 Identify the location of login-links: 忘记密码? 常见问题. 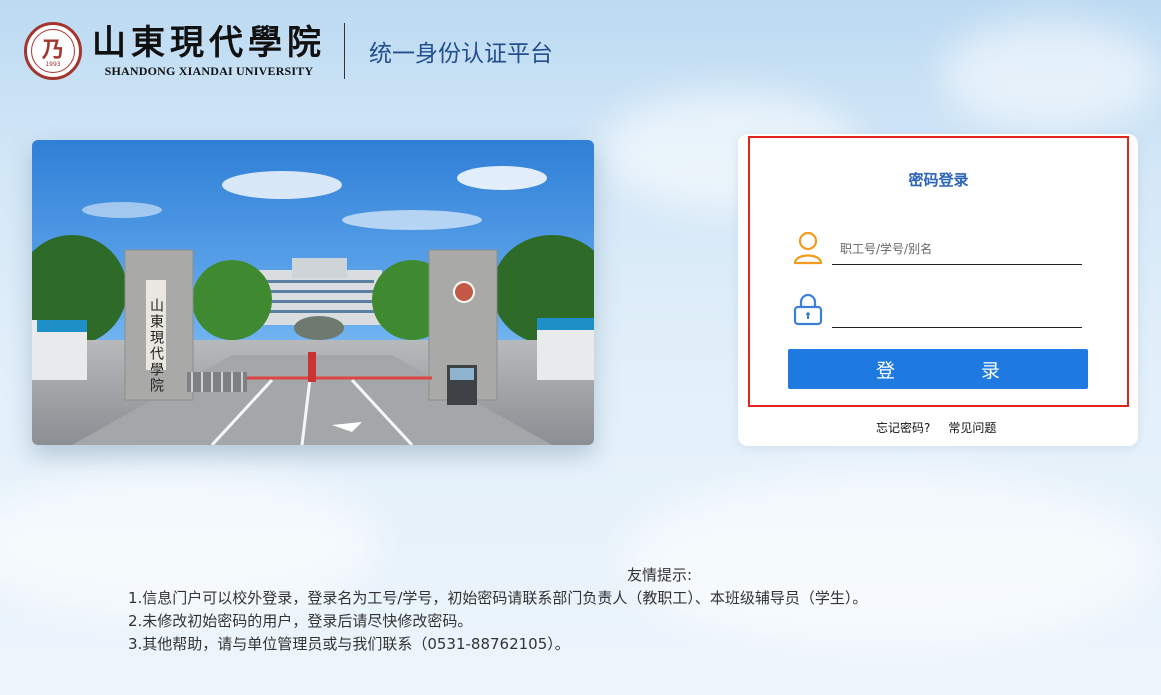
(936, 427).